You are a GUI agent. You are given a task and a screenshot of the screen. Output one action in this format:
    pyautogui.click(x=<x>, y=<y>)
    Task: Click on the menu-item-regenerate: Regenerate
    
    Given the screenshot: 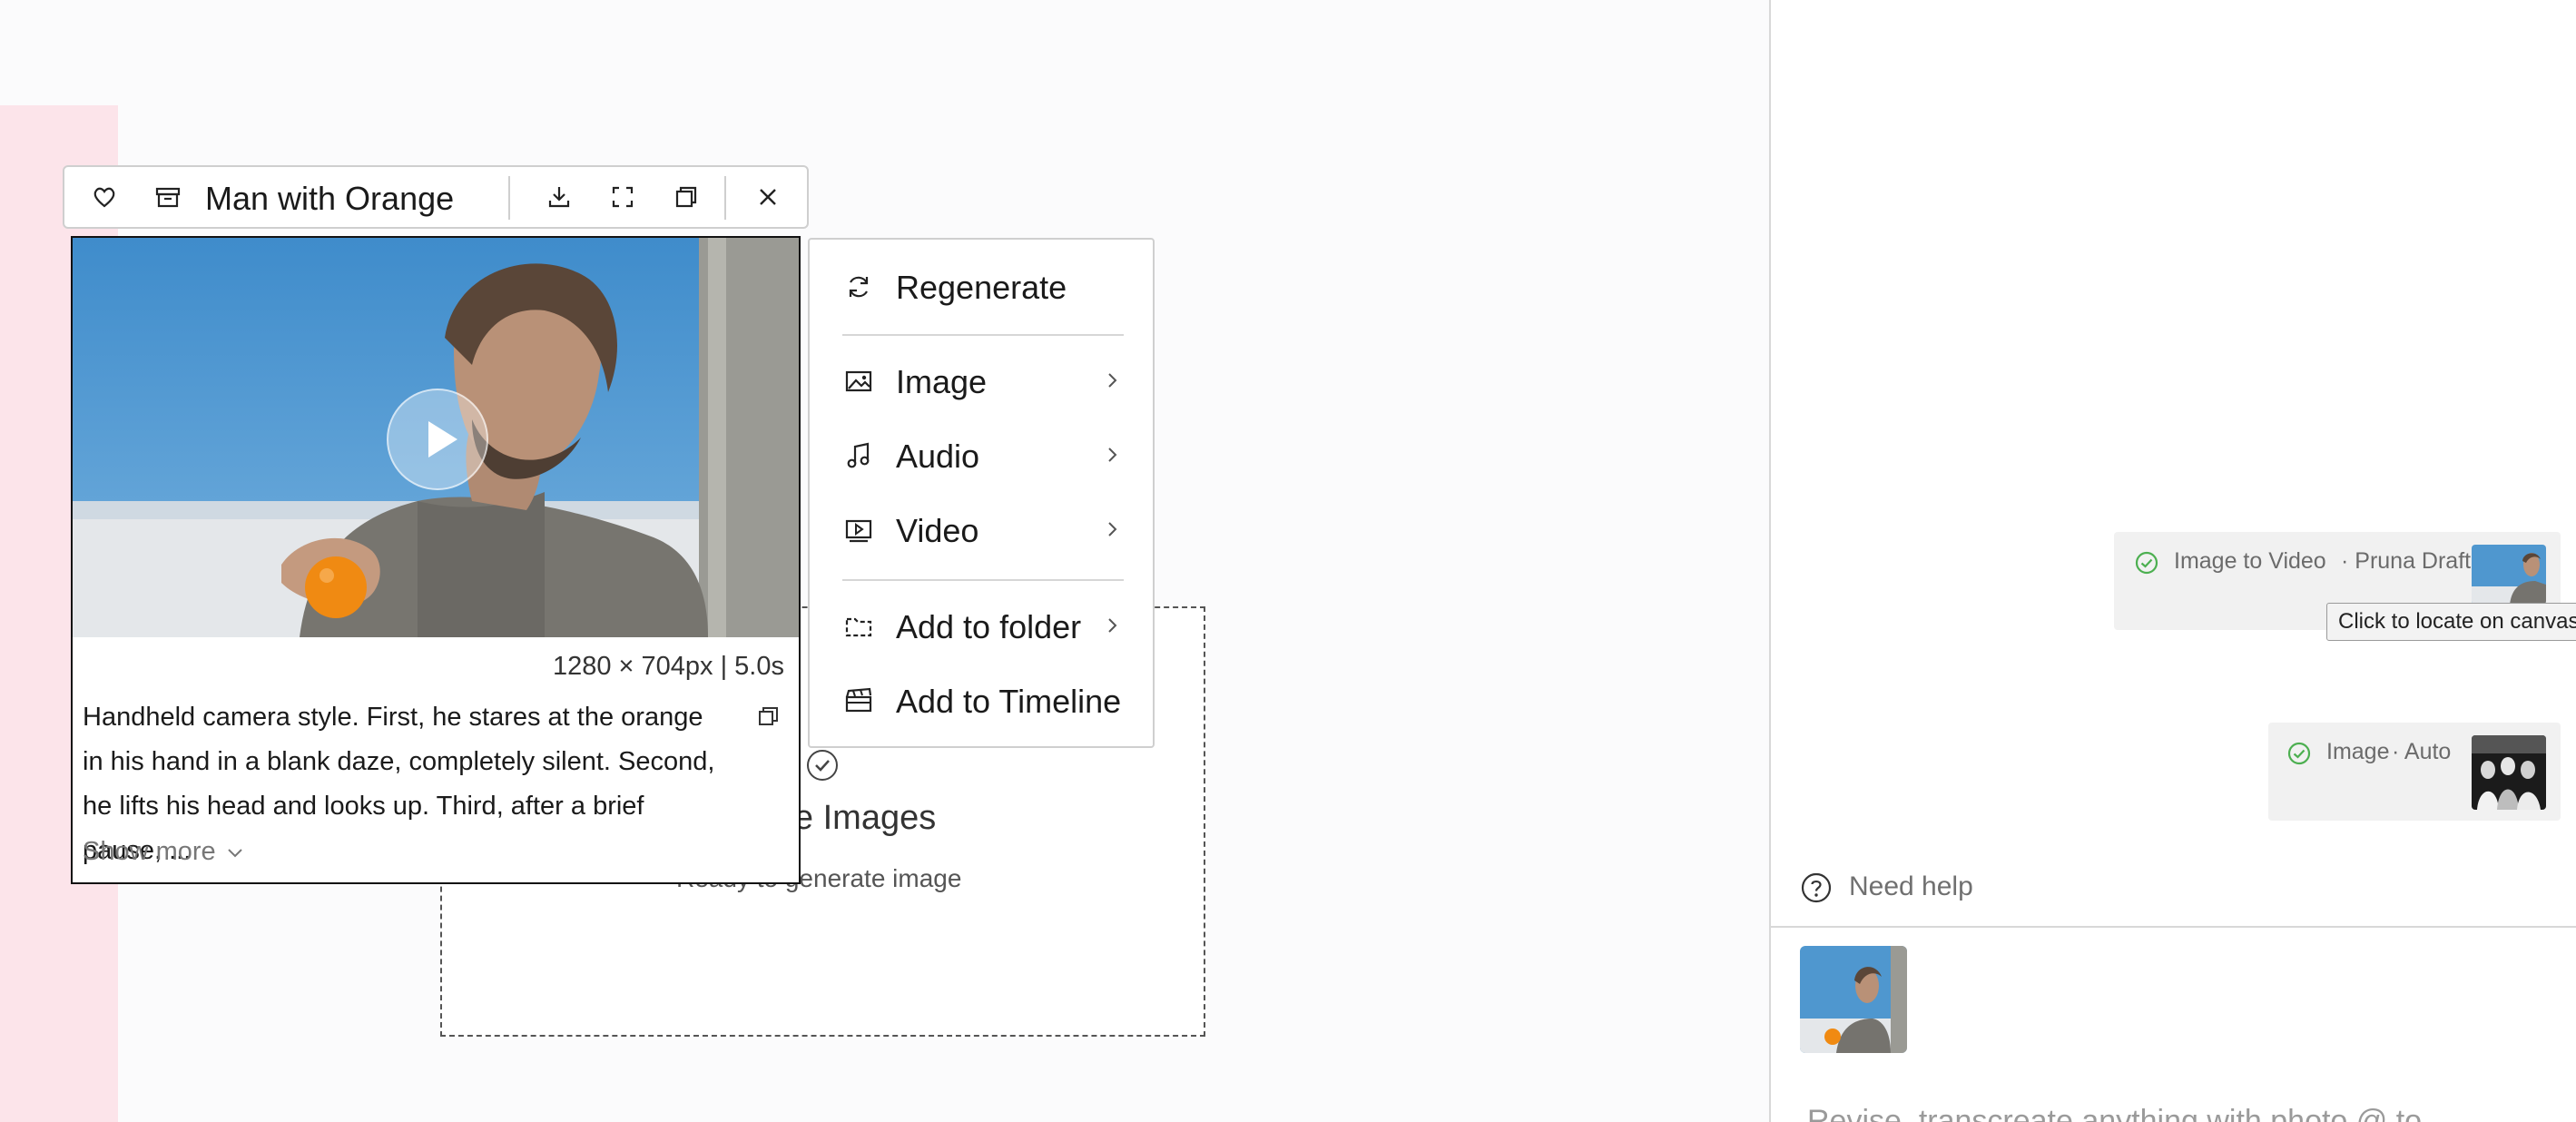 What is the action you would take?
    pyautogui.click(x=981, y=287)
    